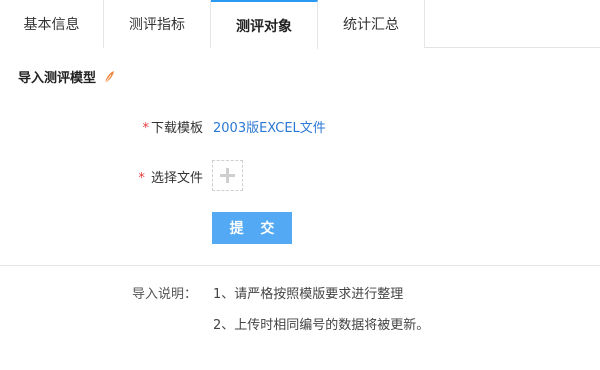  What do you see at coordinates (109, 77) in the screenshot?
I see `feather-icon` at bounding box center [109, 77].